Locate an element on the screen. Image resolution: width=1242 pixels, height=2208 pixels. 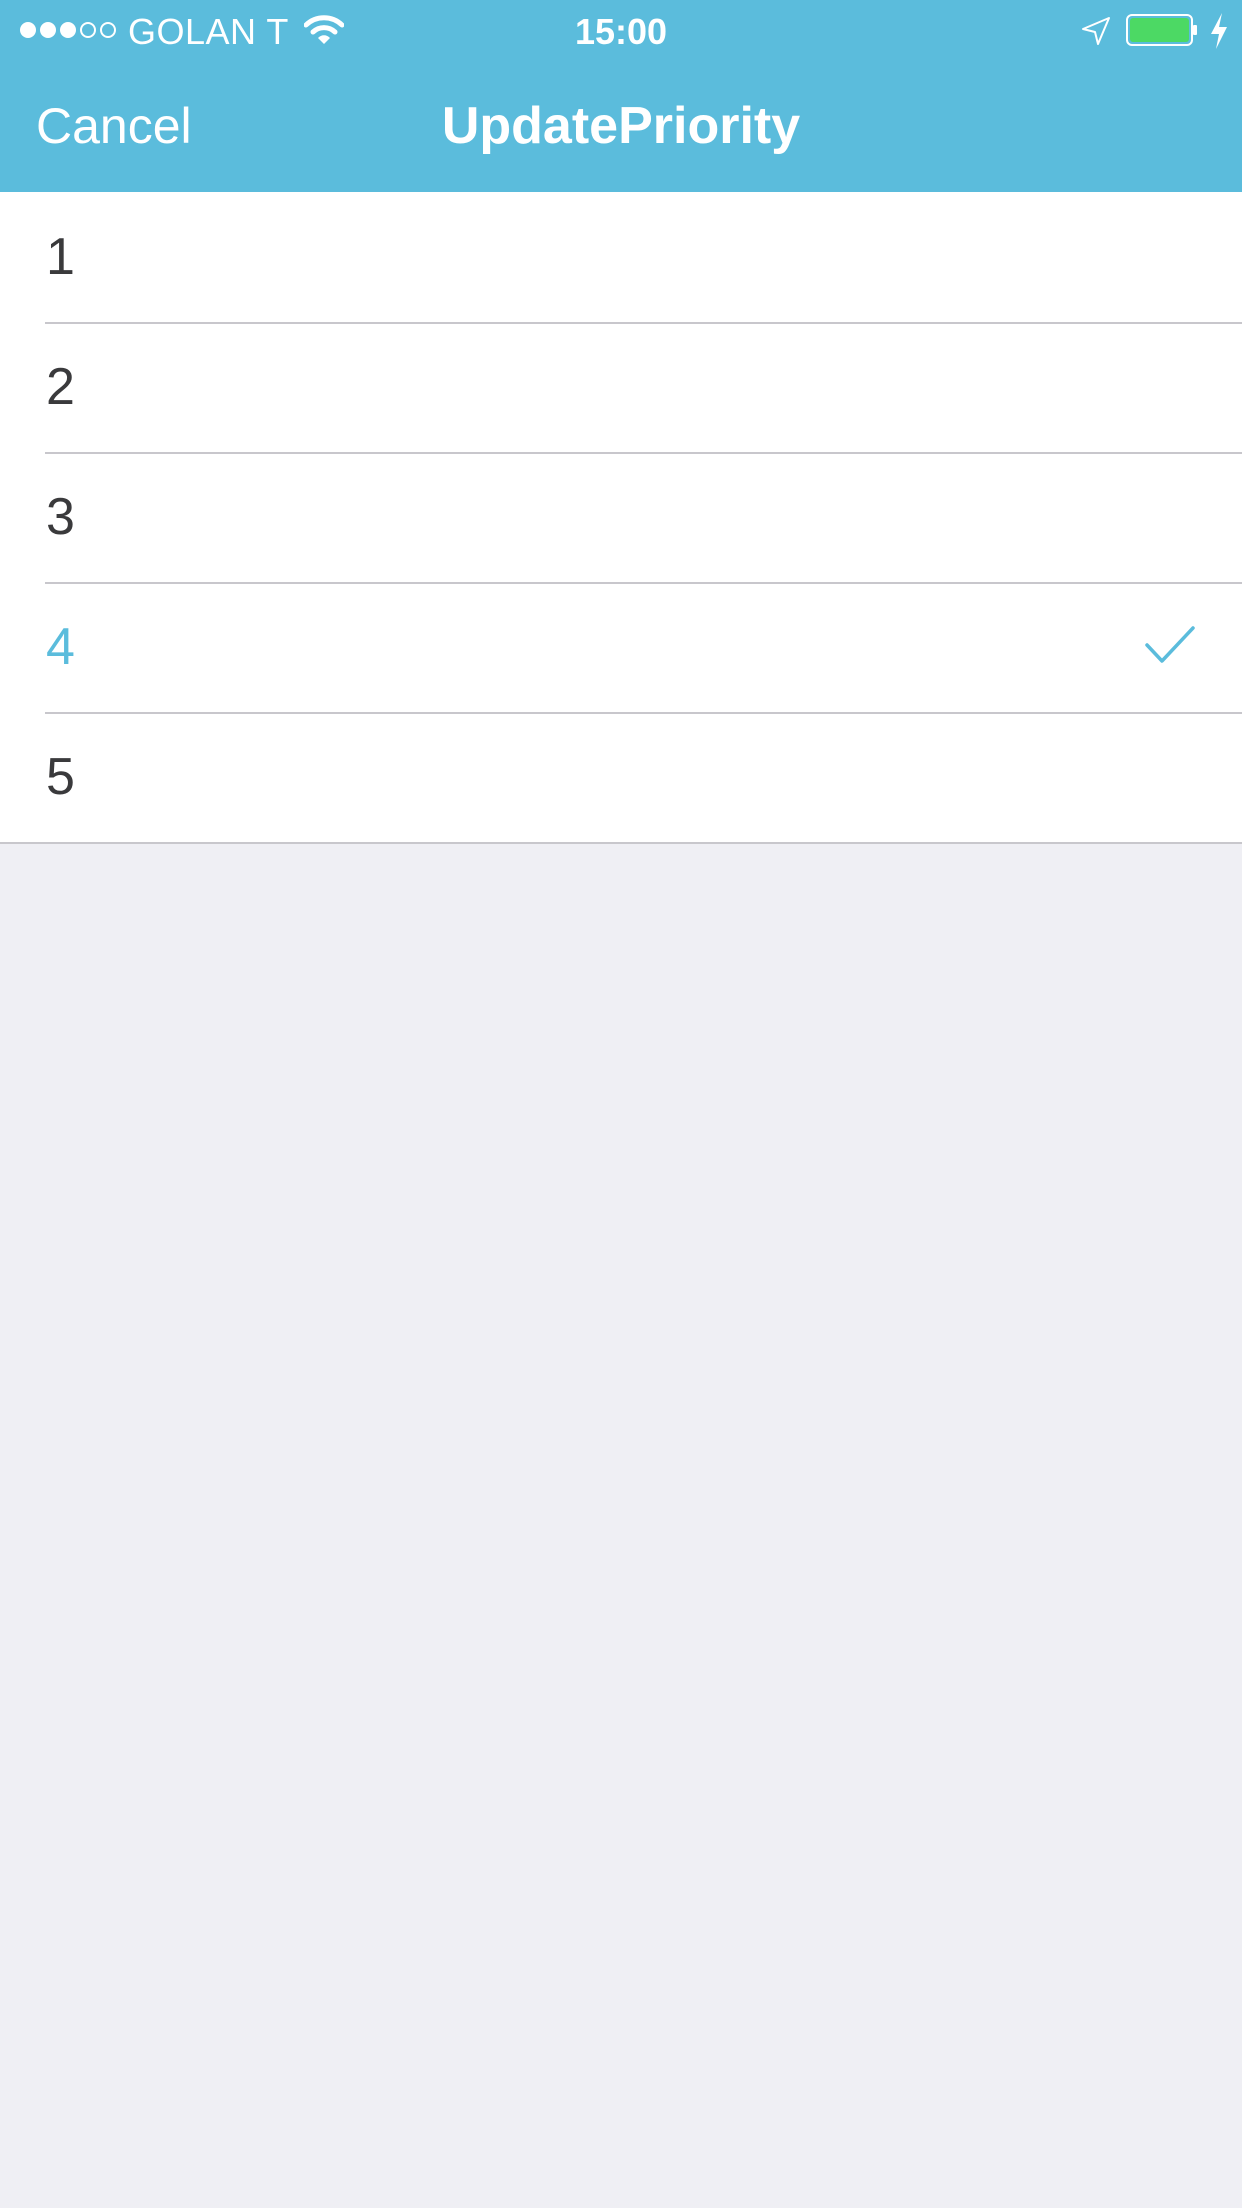
priority-option-label: 5 is located at coordinates (60, 777).